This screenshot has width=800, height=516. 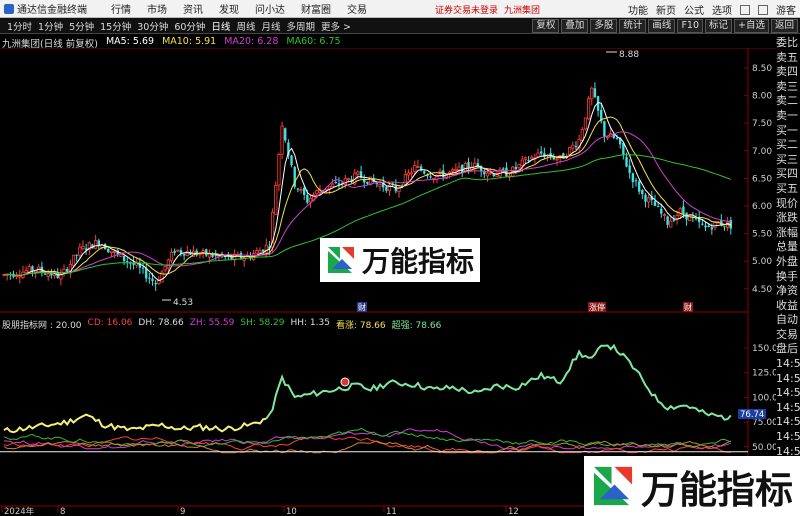 I want to click on order-book-item: 涨幅, so click(x=788, y=233).